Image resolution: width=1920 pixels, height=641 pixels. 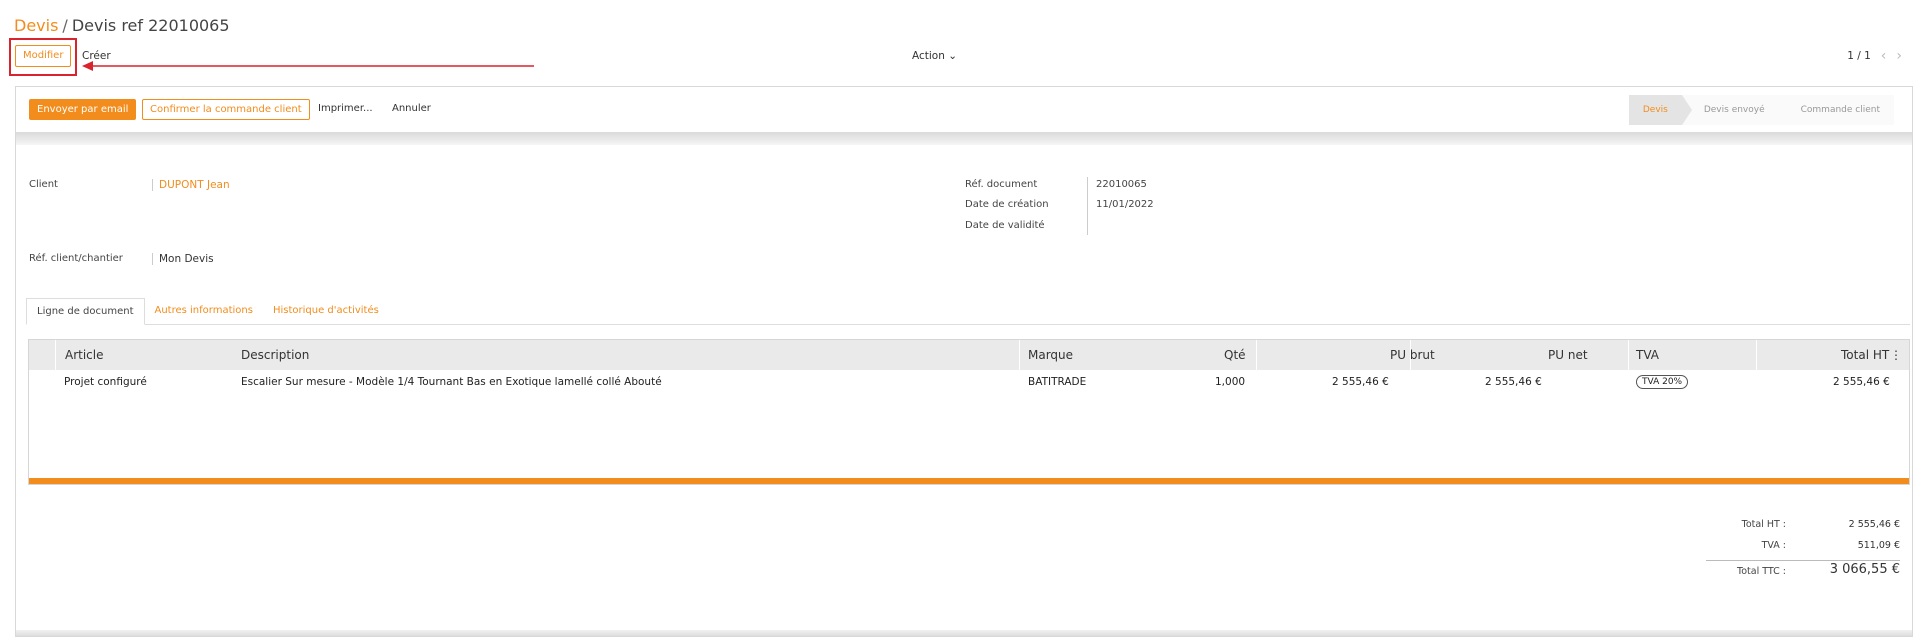 What do you see at coordinates (96, 56) in the screenshot?
I see `create-button: Créer` at bounding box center [96, 56].